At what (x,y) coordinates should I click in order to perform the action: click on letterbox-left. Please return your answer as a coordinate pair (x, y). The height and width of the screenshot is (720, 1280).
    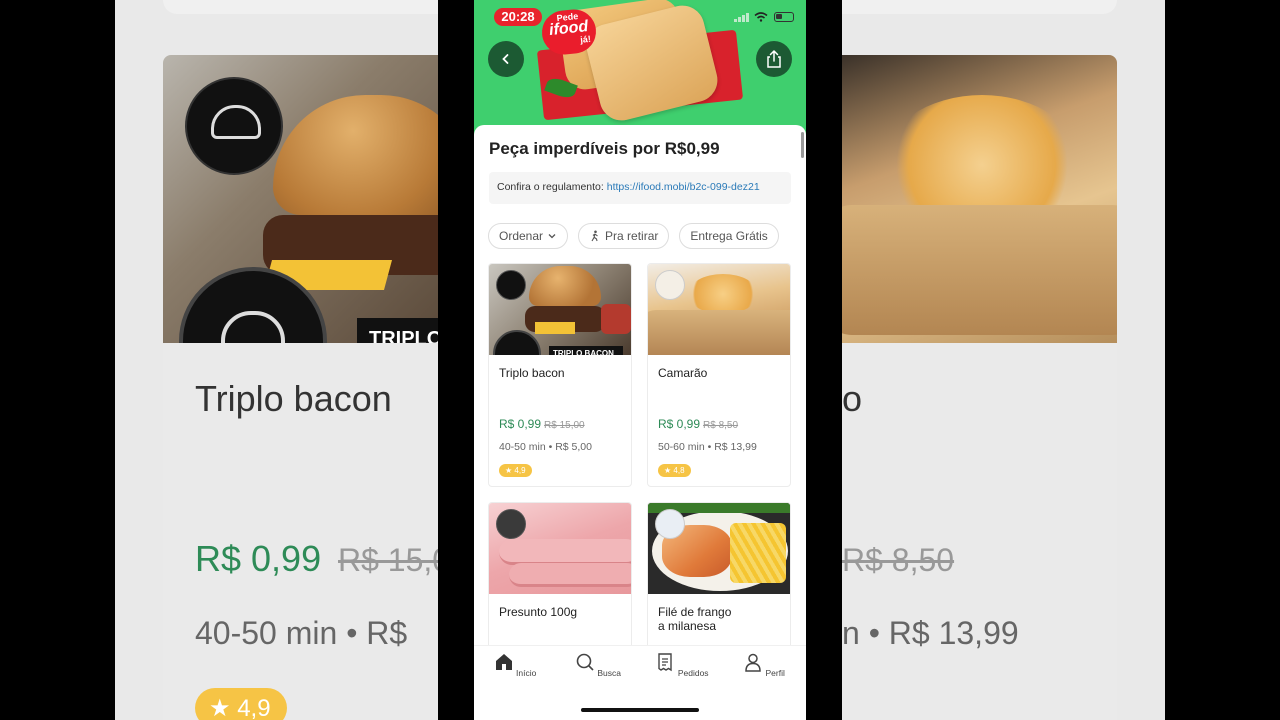
    Looking at the image, I should click on (456, 360).